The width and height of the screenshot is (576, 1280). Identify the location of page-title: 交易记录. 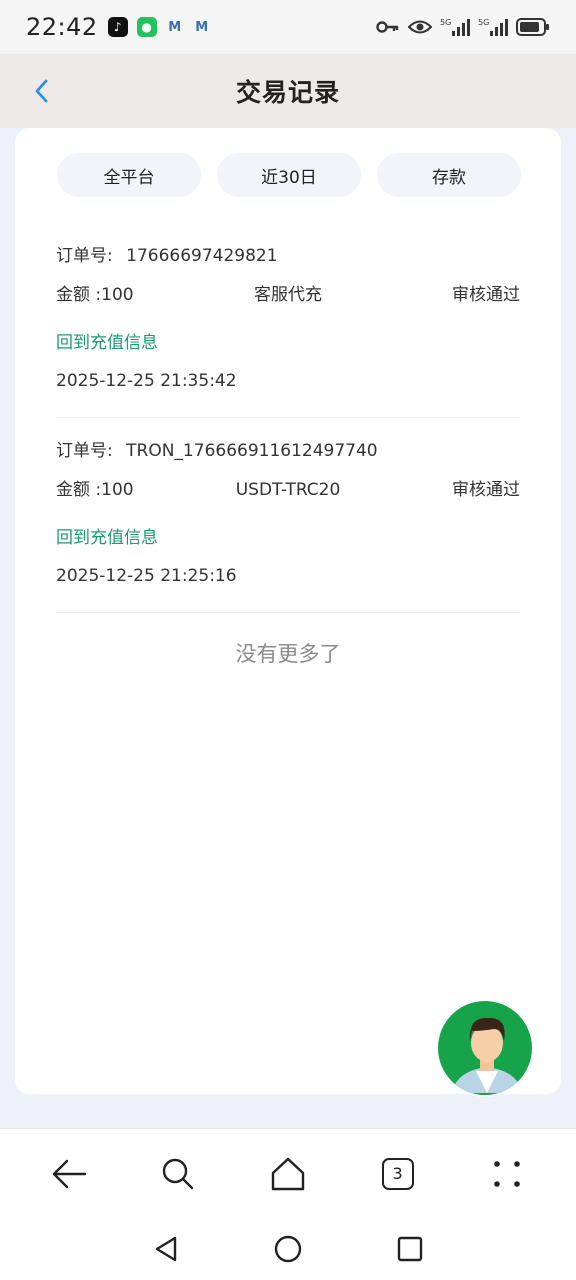
(287, 92).